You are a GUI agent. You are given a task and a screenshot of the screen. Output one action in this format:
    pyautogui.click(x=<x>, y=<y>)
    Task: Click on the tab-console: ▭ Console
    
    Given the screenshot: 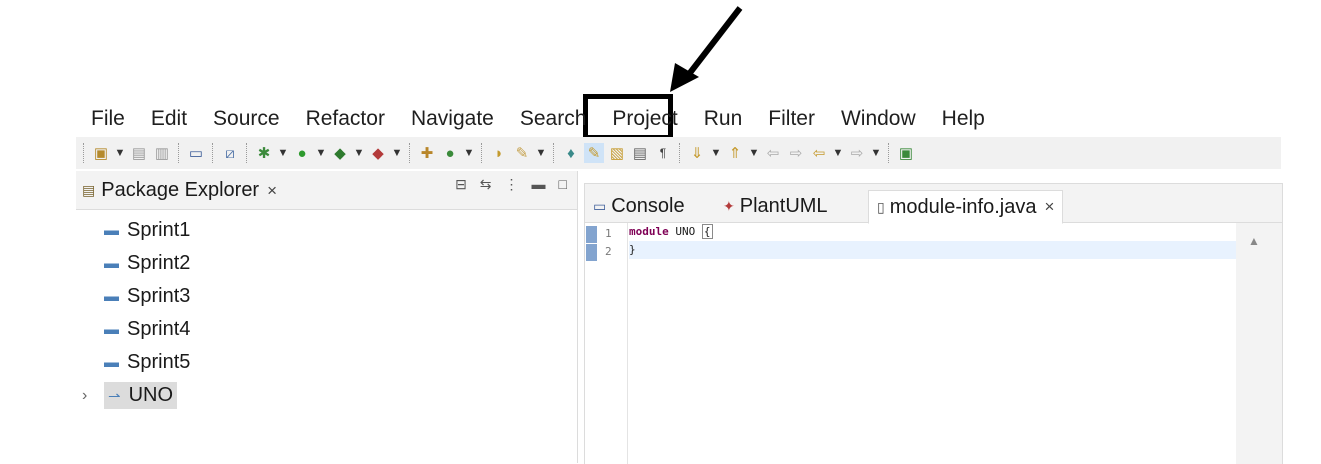 What is the action you would take?
    pyautogui.click(x=639, y=206)
    